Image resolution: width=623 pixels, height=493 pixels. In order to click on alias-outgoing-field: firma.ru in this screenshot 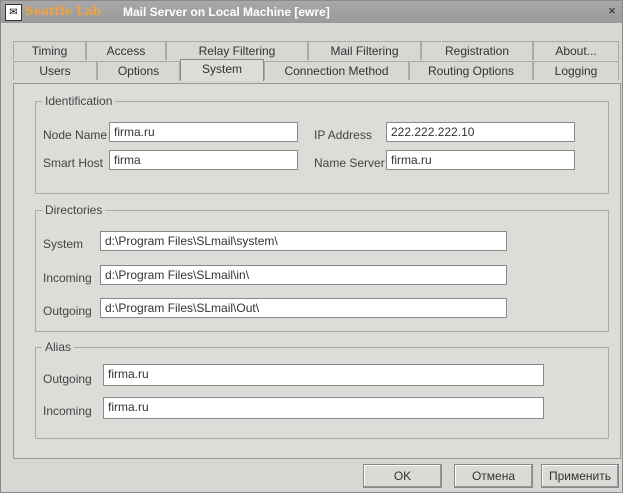, I will do `click(323, 375)`.